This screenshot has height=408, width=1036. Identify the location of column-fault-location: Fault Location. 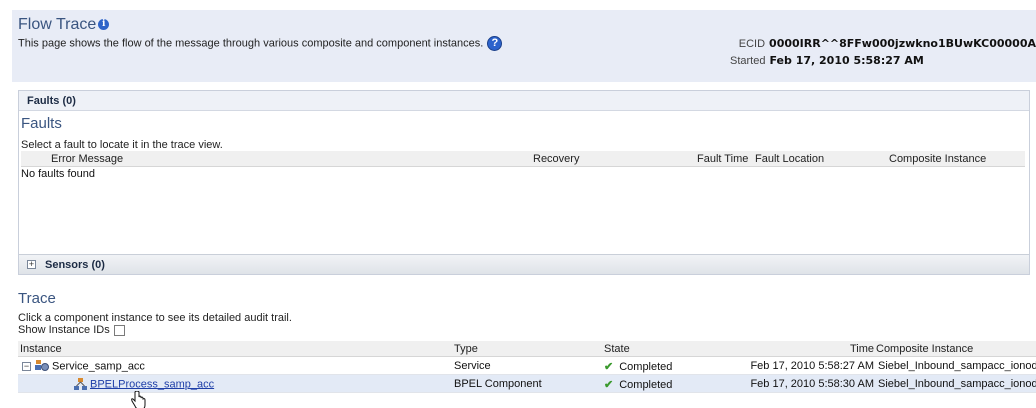
(789, 159).